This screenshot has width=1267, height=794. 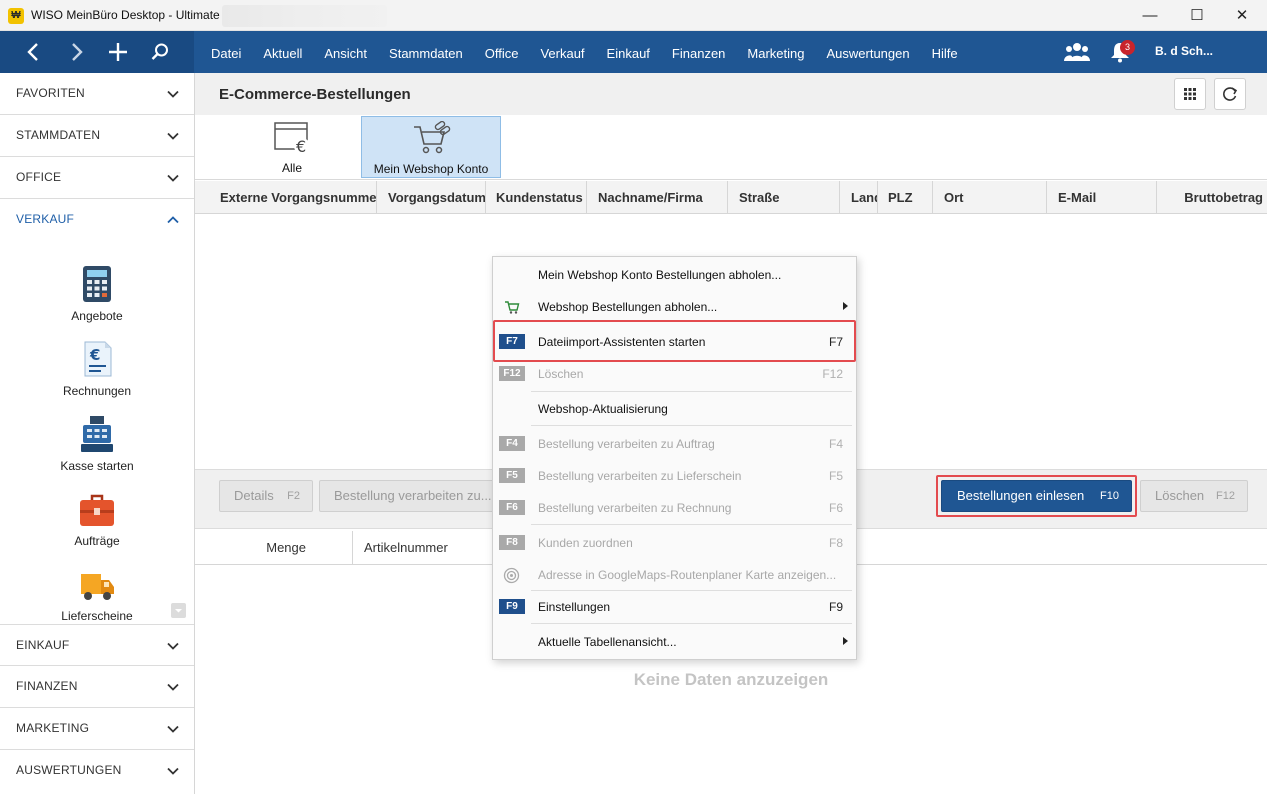 What do you see at coordinates (674, 374) in the screenshot?
I see `context-item-loeschen: F12 Löschen F12` at bounding box center [674, 374].